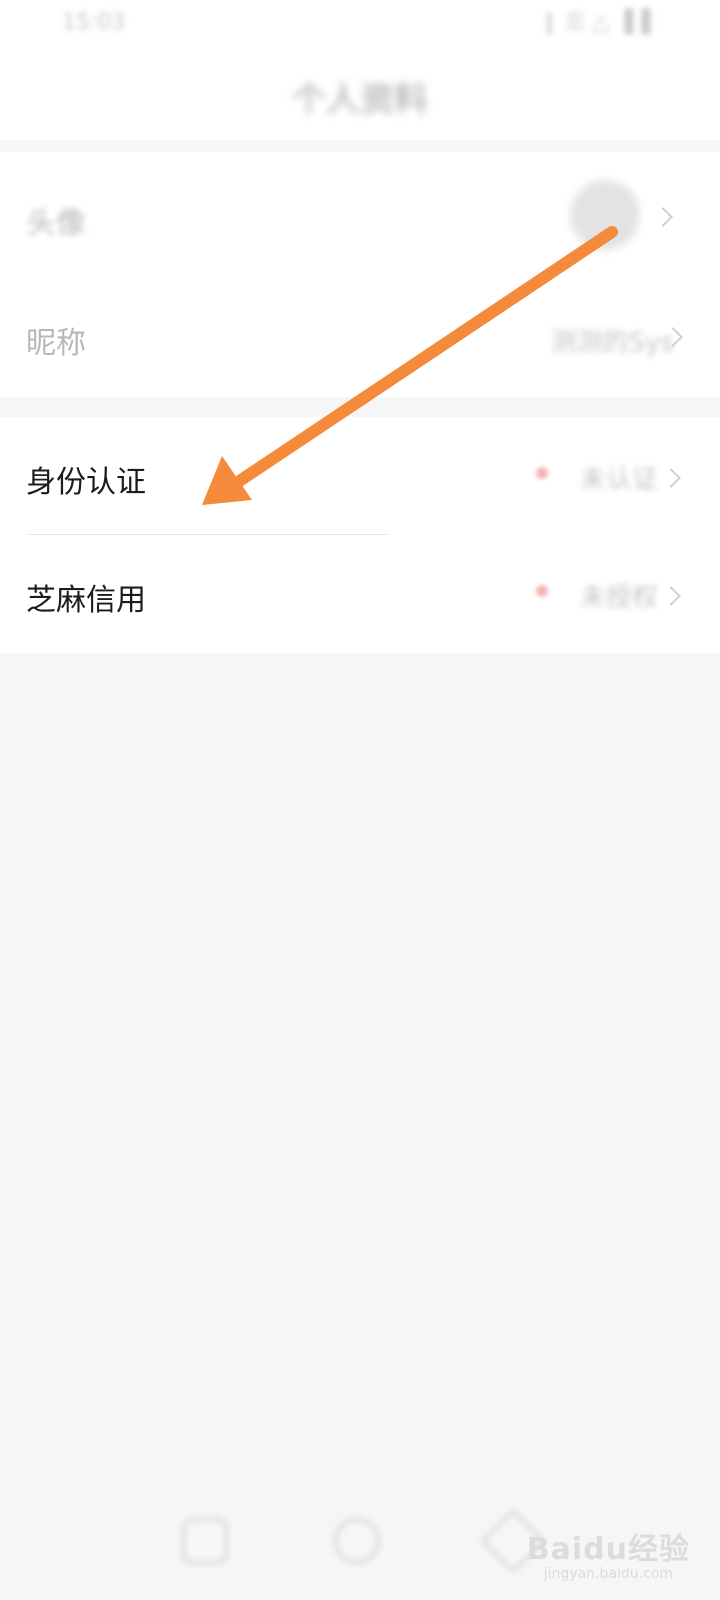  Describe the element at coordinates (360, 217) in the screenshot. I see `avatar-row: 头像` at that location.